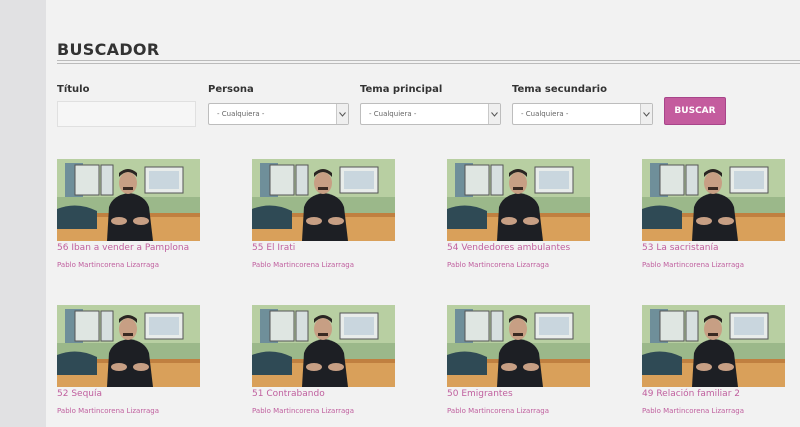 The height and width of the screenshot is (427, 800). I want to click on tema-principal-select: - Cualquiera -, so click(430, 114).